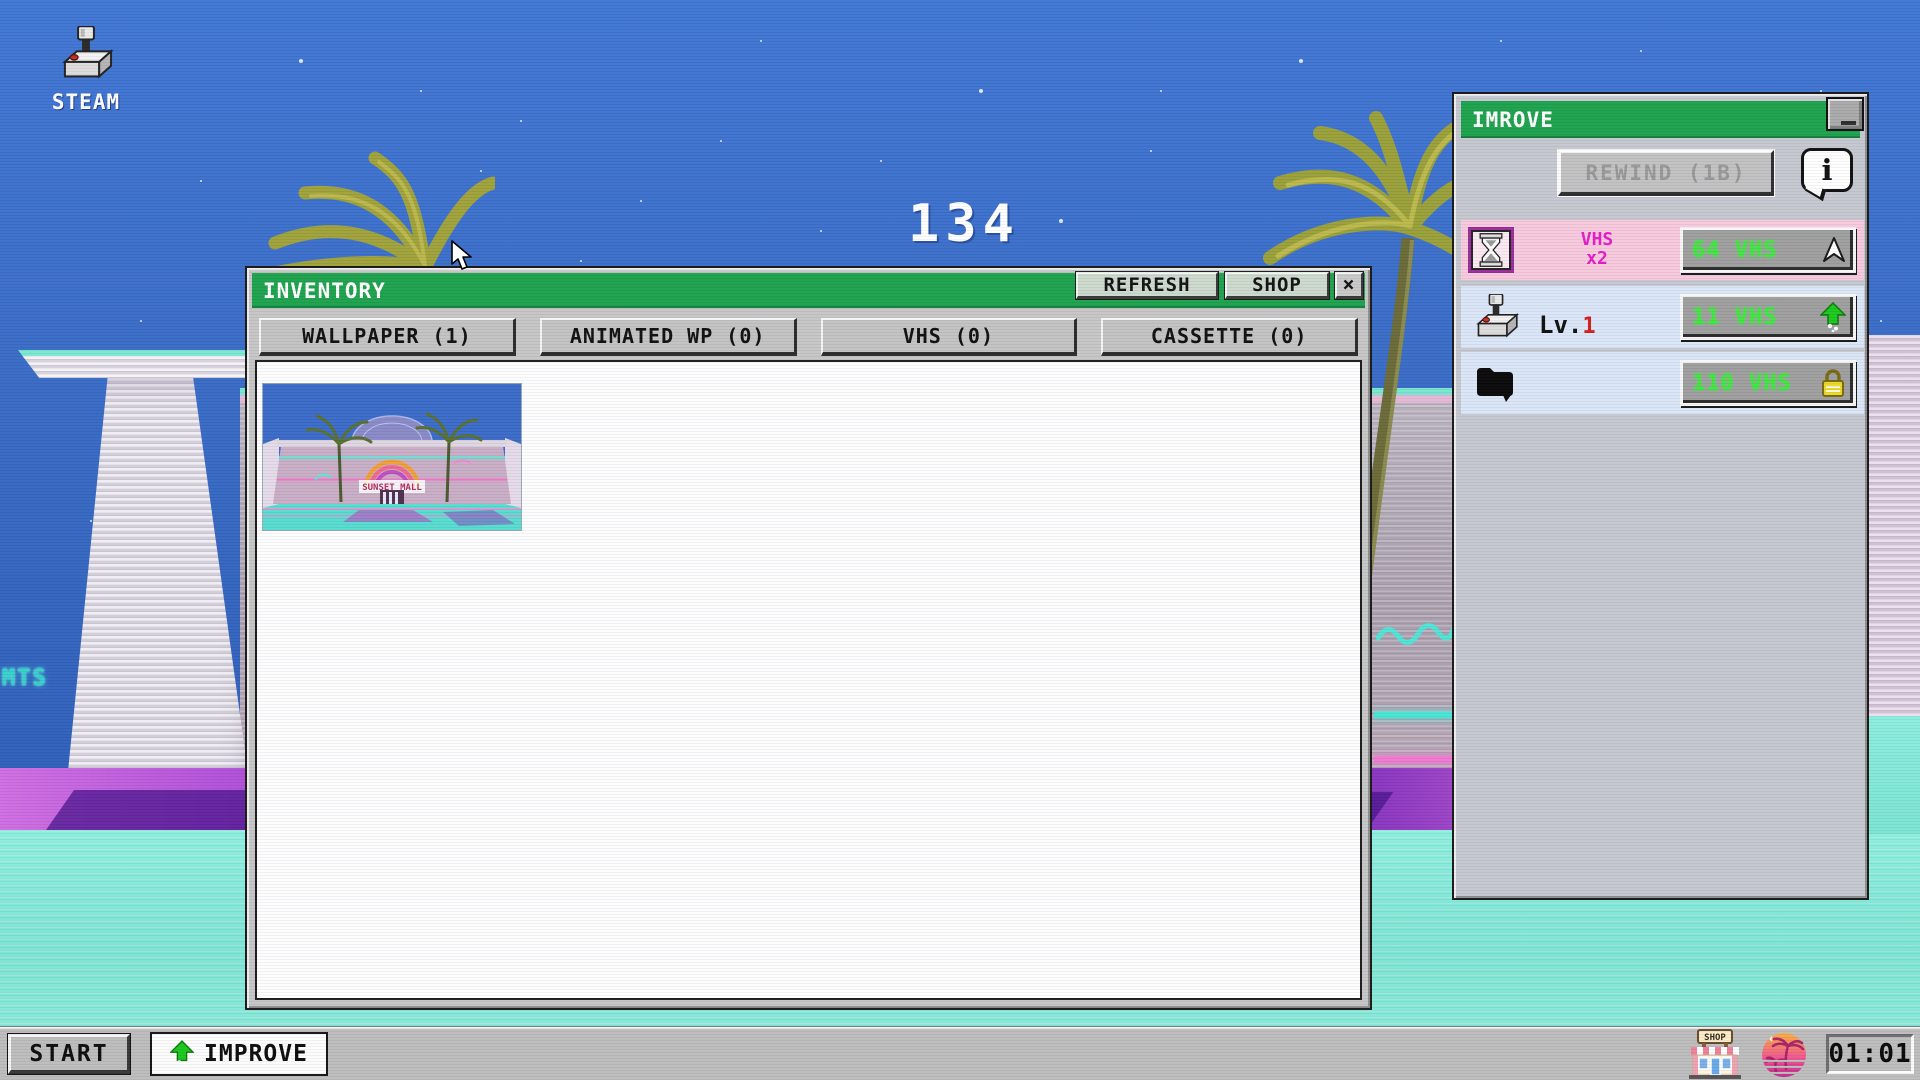 The width and height of the screenshot is (1920, 1080). Describe the element at coordinates (949, 337) in the screenshot. I see `tab-vhs: VHS (0)` at that location.